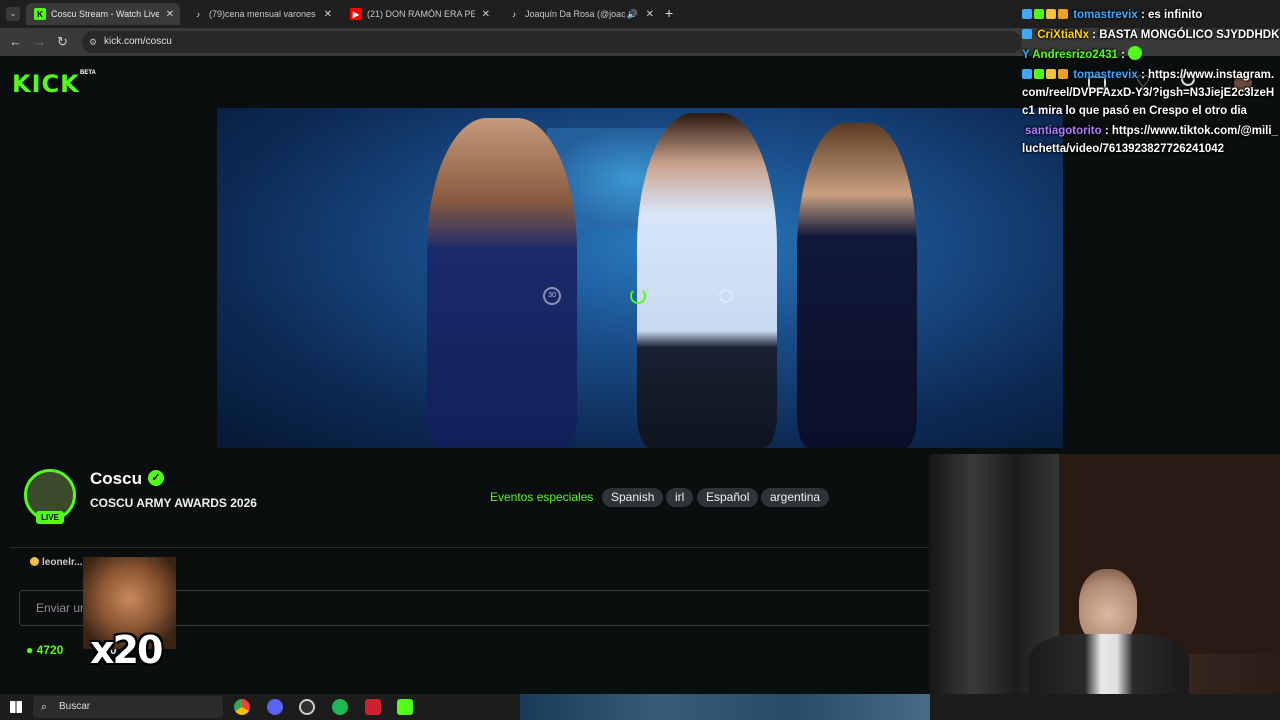 The height and width of the screenshot is (720, 1280). Describe the element at coordinates (40, 14) in the screenshot. I see `kick-favicon-icon: K` at that location.